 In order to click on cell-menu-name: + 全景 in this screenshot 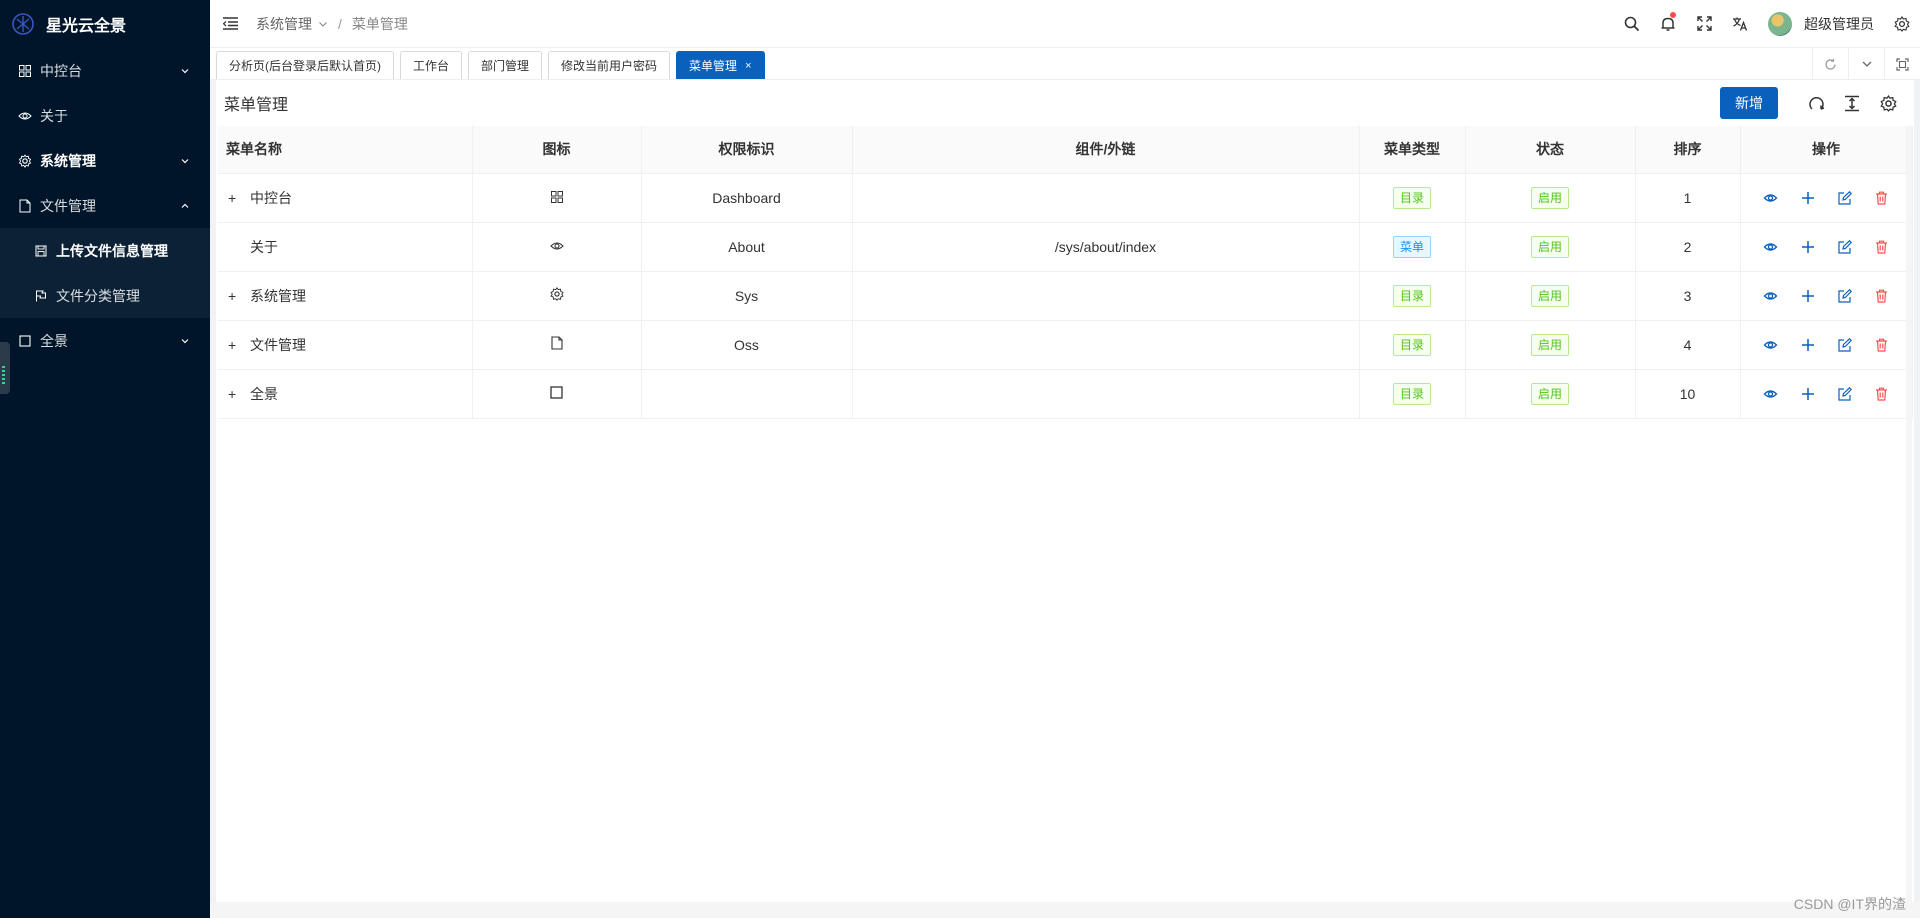, I will do `click(345, 394)`.